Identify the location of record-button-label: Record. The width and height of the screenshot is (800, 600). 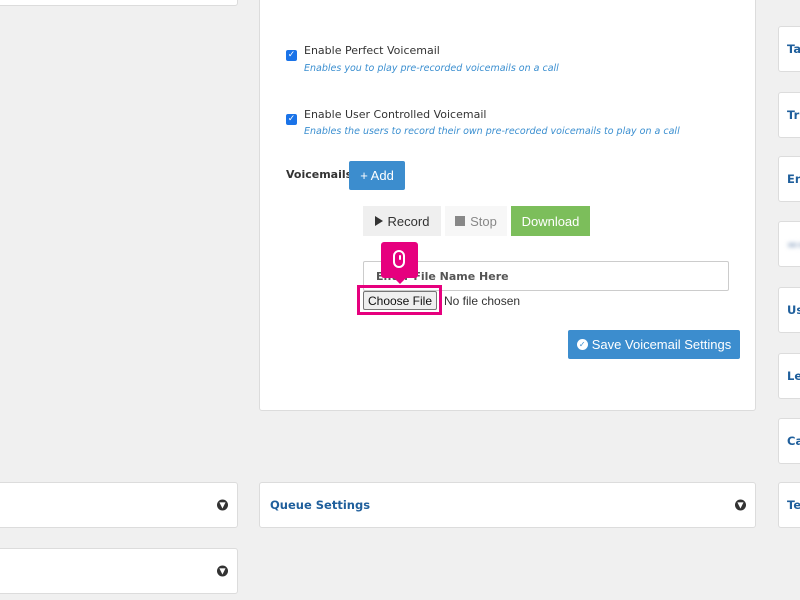
(408, 221).